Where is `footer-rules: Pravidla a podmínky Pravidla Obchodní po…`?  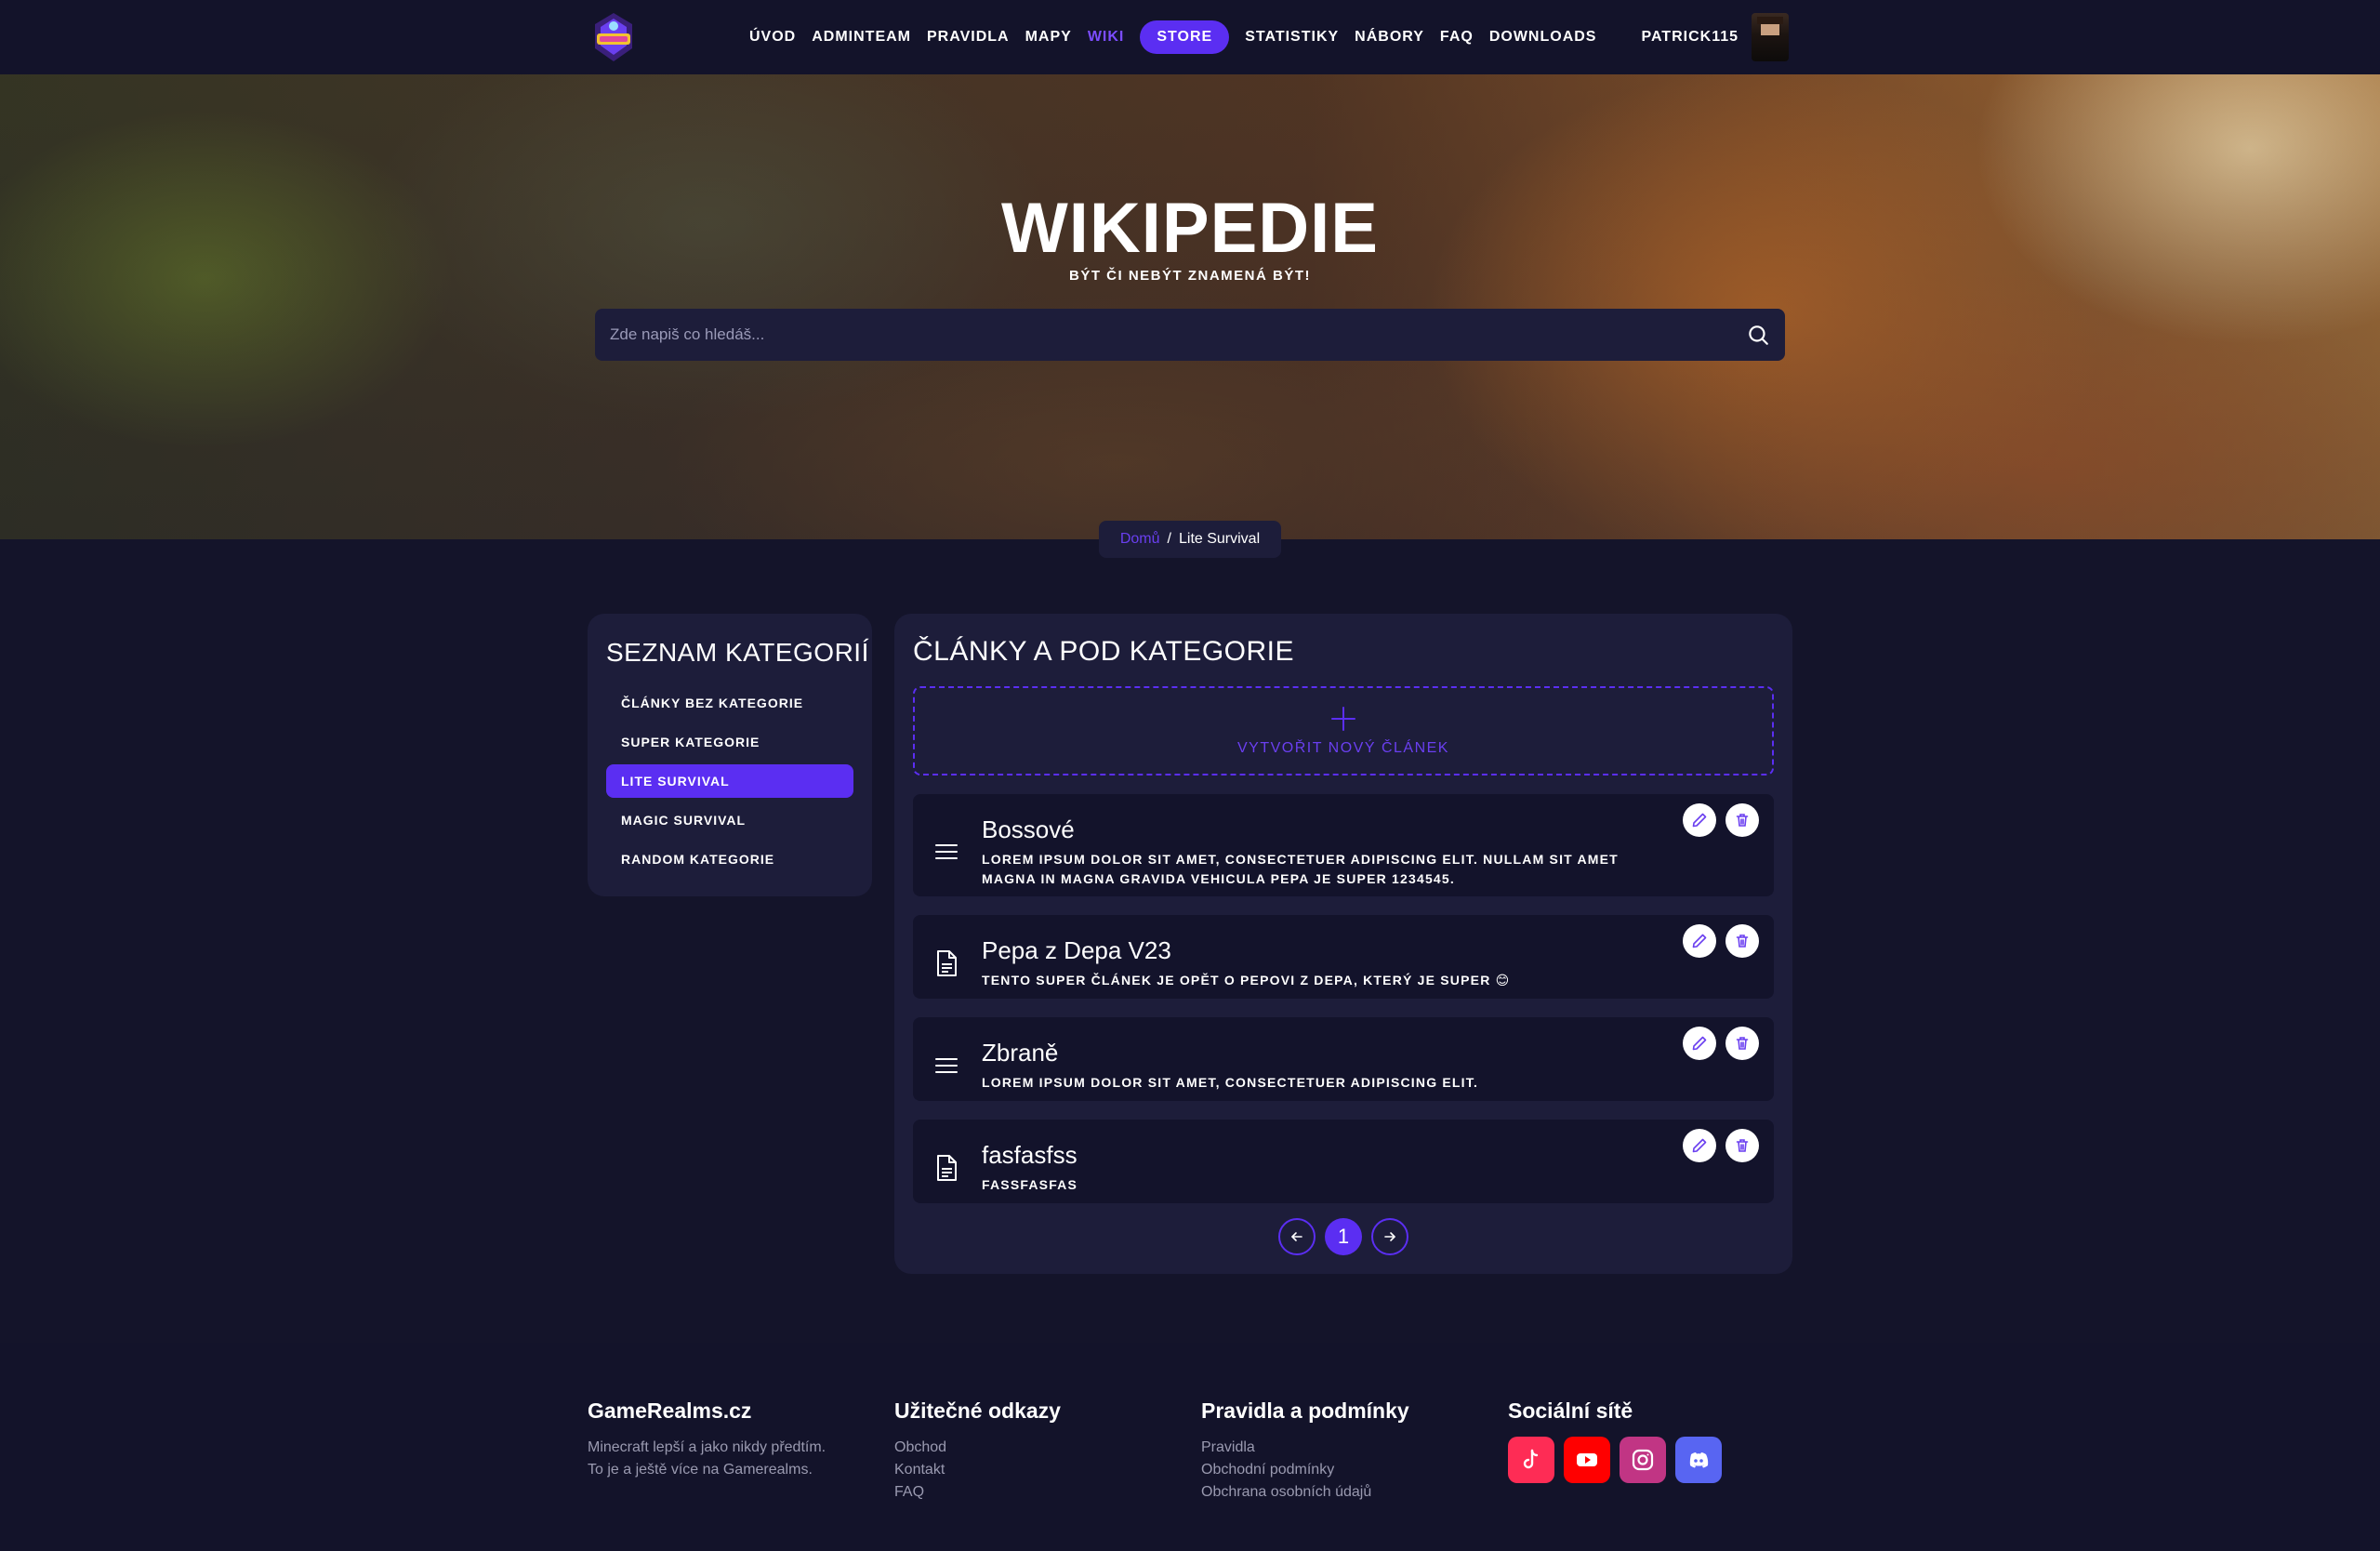
footer-rules: Pravidla a podmínky Pravidla Obchodní po… is located at coordinates (1305, 1451).